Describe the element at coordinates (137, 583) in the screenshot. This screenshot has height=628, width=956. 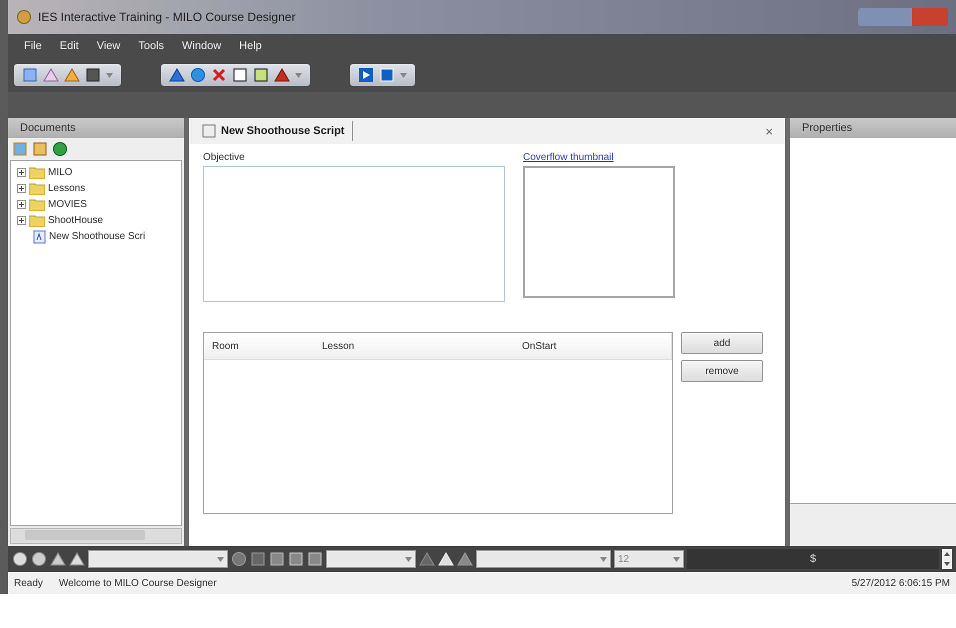
I see `status-message: Welcome to MILO Course Designer` at that location.